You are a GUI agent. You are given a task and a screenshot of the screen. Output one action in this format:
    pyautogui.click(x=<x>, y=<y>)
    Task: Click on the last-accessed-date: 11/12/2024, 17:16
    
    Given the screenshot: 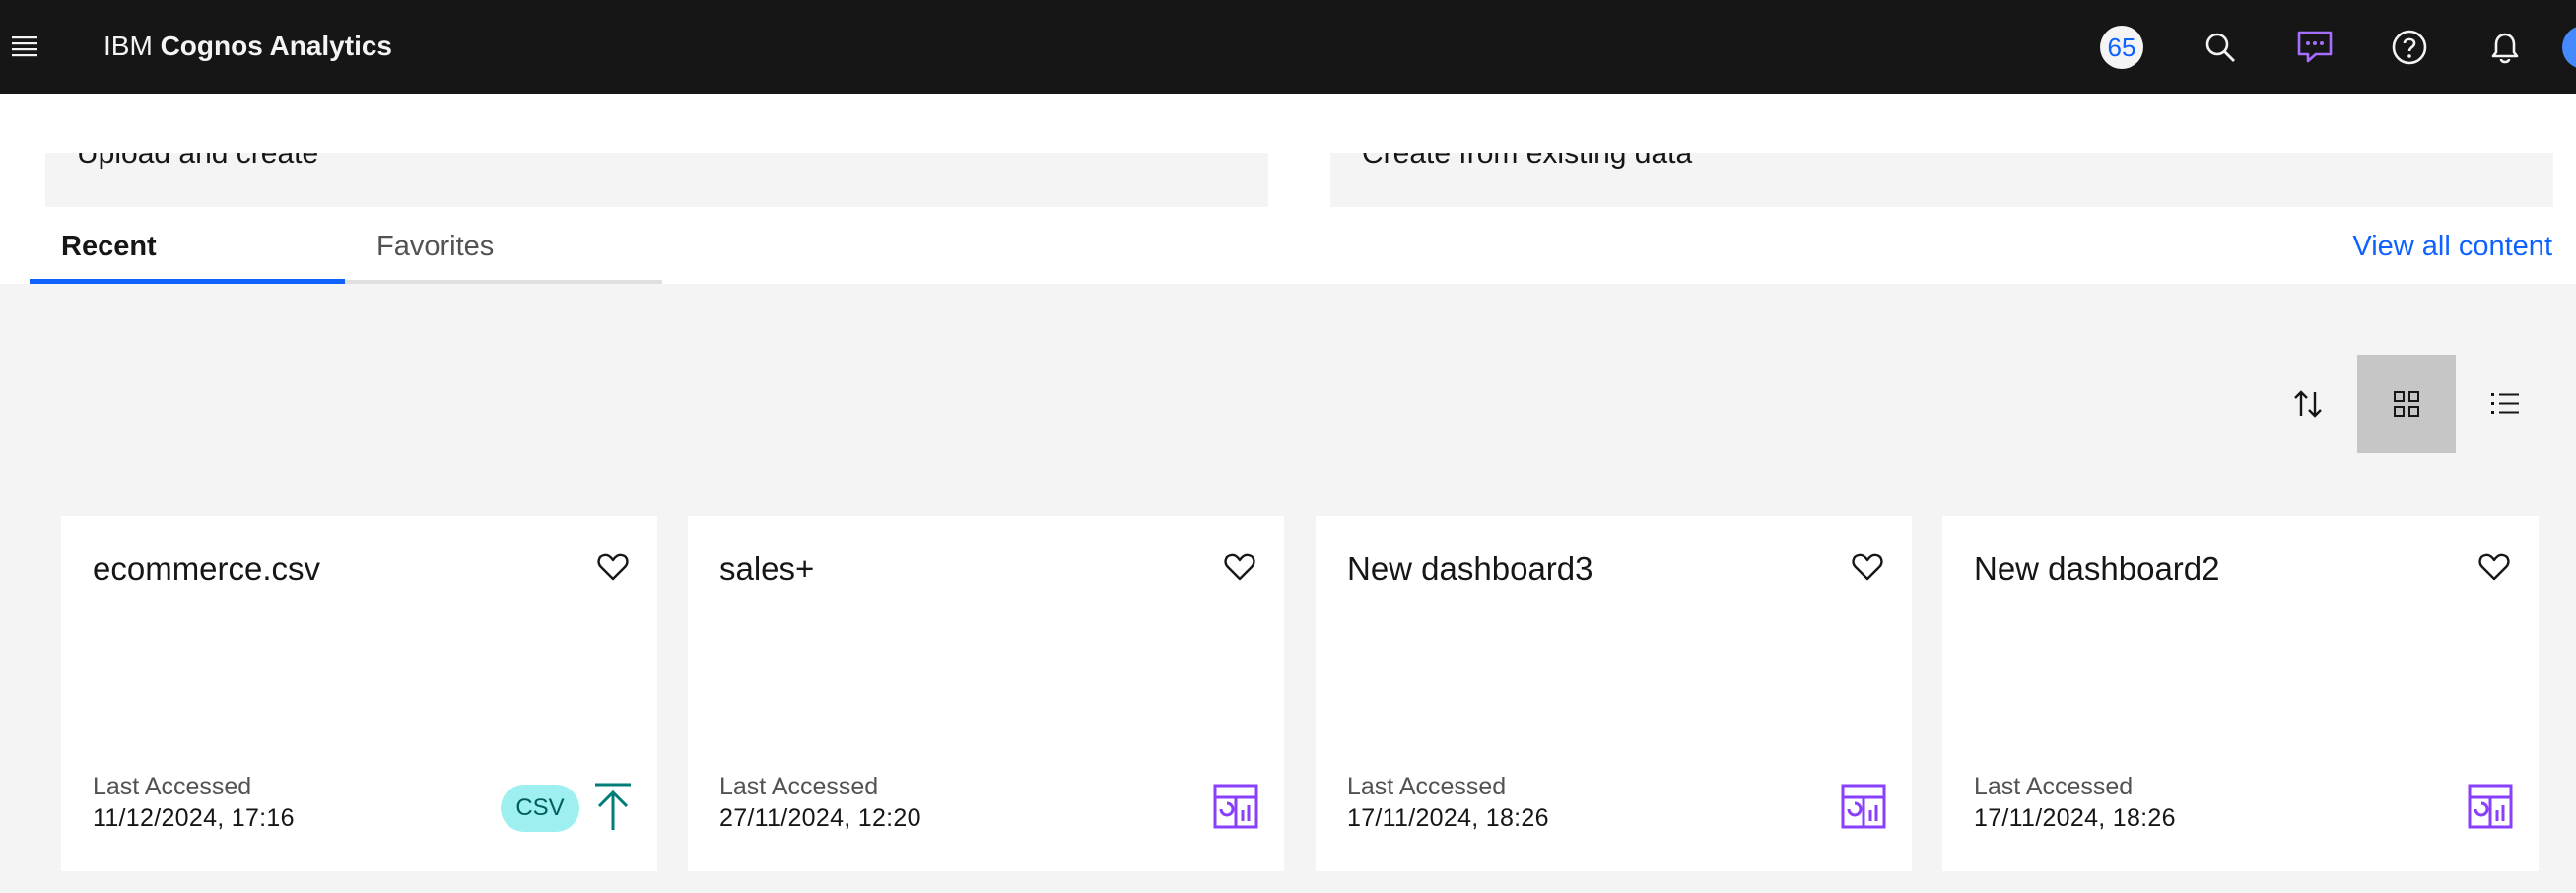 What is the action you would take?
    pyautogui.click(x=194, y=818)
    